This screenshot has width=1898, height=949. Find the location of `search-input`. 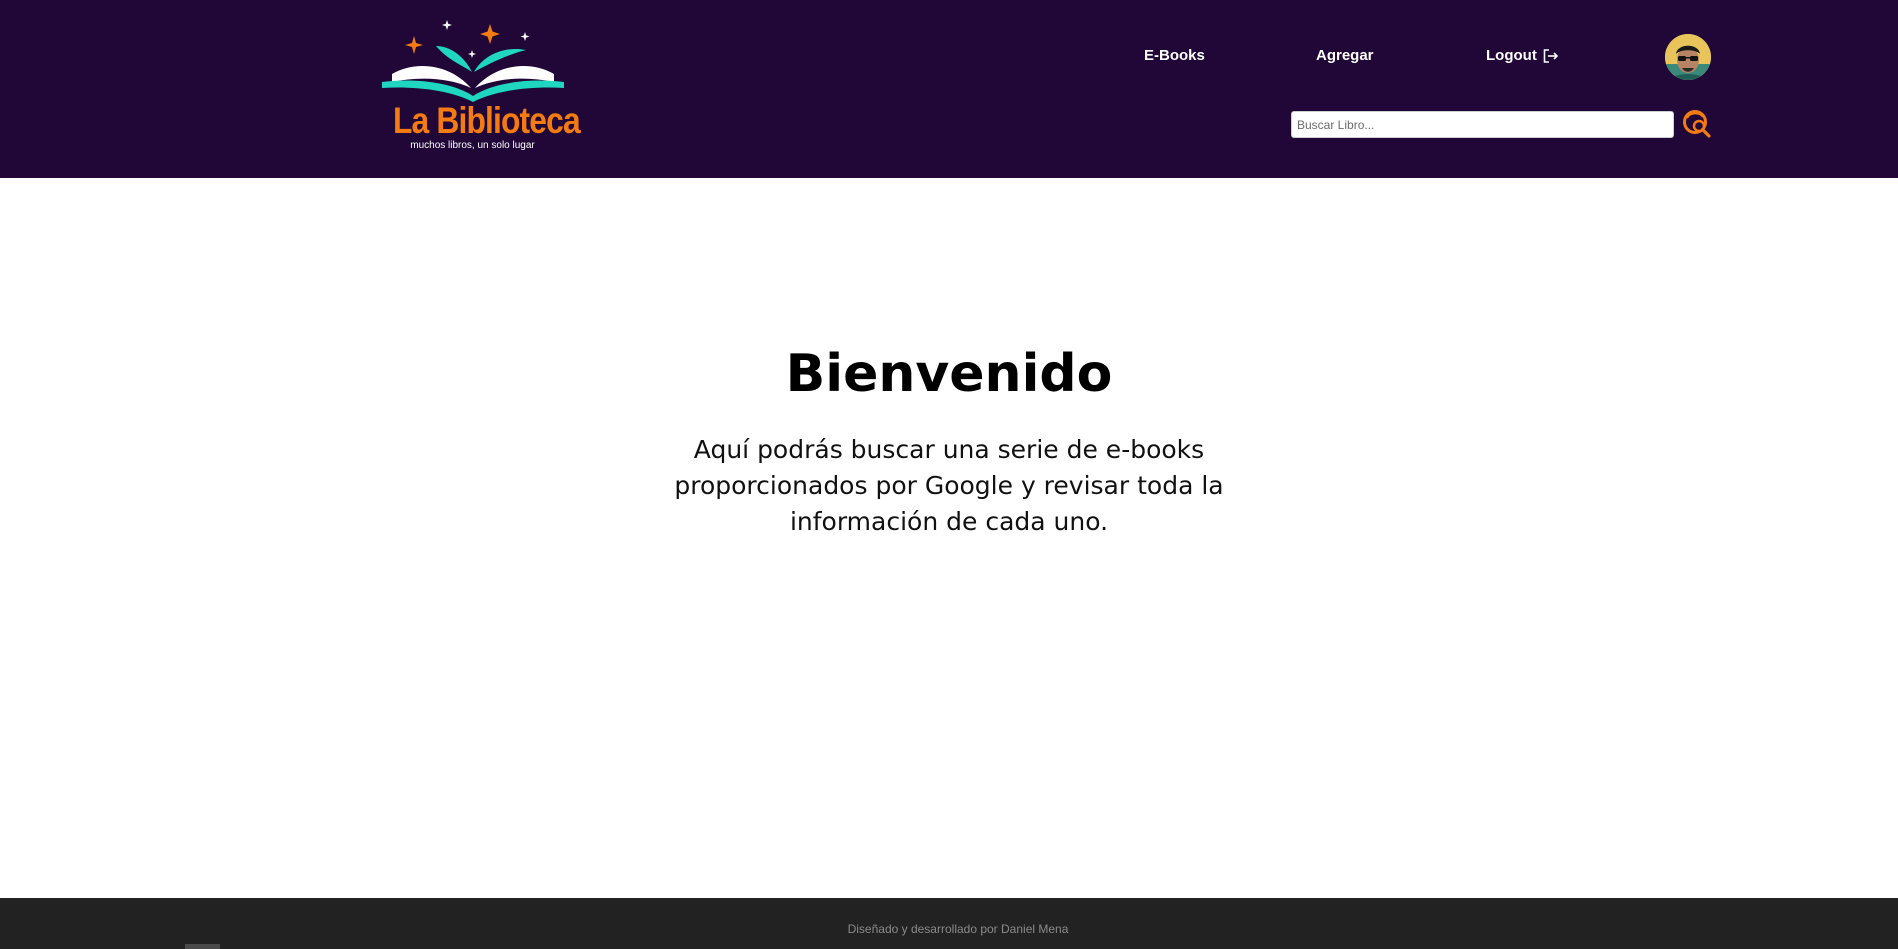

search-input is located at coordinates (1482, 124).